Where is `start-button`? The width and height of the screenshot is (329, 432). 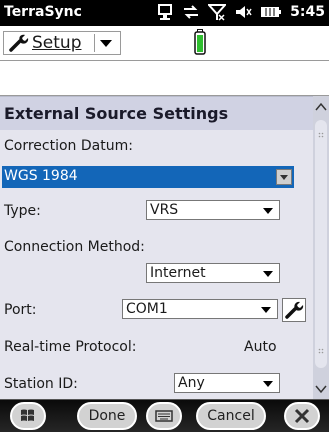
start-button is located at coordinates (28, 416).